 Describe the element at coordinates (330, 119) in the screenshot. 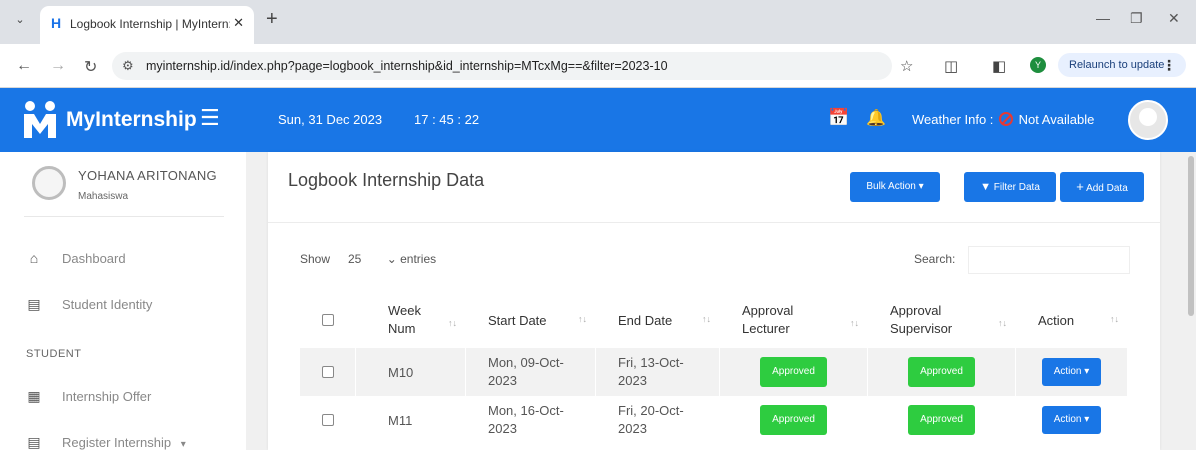

I see `current-date: Sun, 31 Dec 2023` at that location.